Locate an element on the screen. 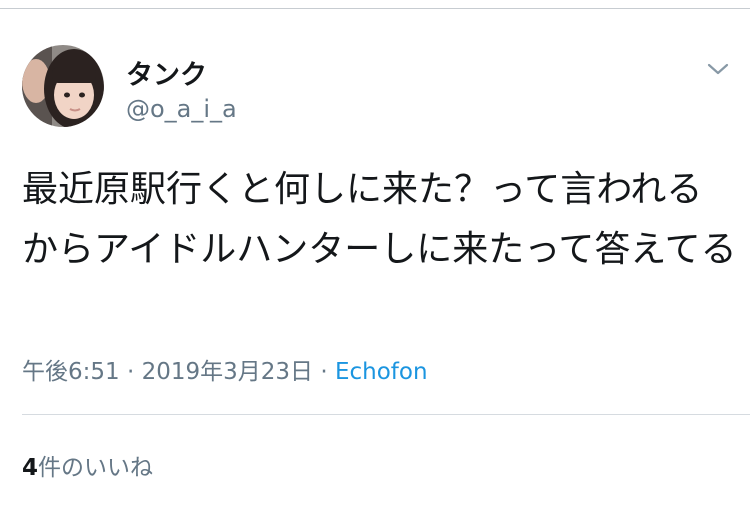 This screenshot has width=750, height=507. tweet-time: 午後6:51 is located at coordinates (71, 372).